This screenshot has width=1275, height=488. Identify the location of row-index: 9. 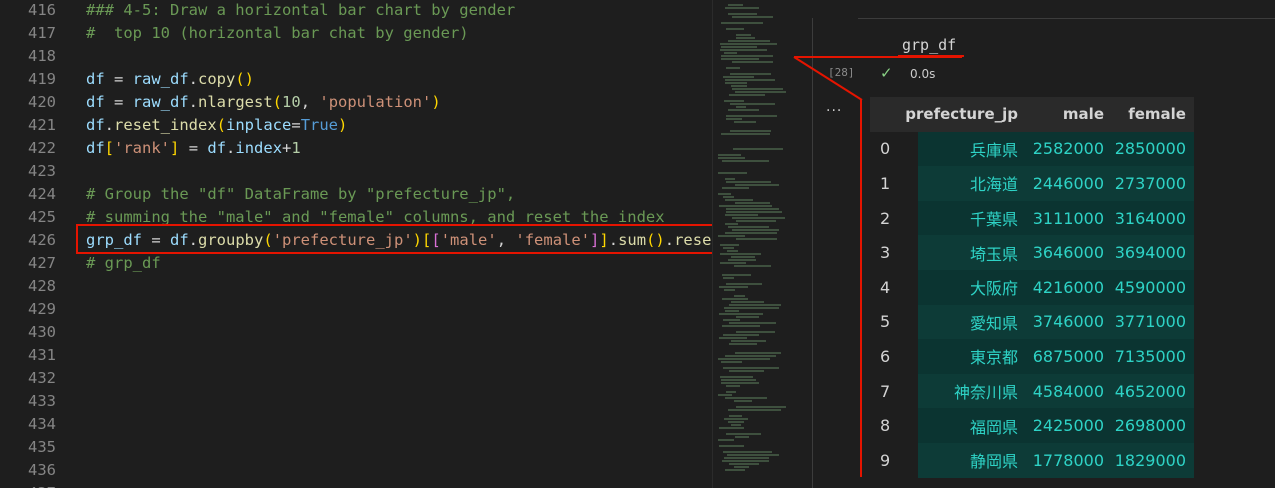
(894, 460).